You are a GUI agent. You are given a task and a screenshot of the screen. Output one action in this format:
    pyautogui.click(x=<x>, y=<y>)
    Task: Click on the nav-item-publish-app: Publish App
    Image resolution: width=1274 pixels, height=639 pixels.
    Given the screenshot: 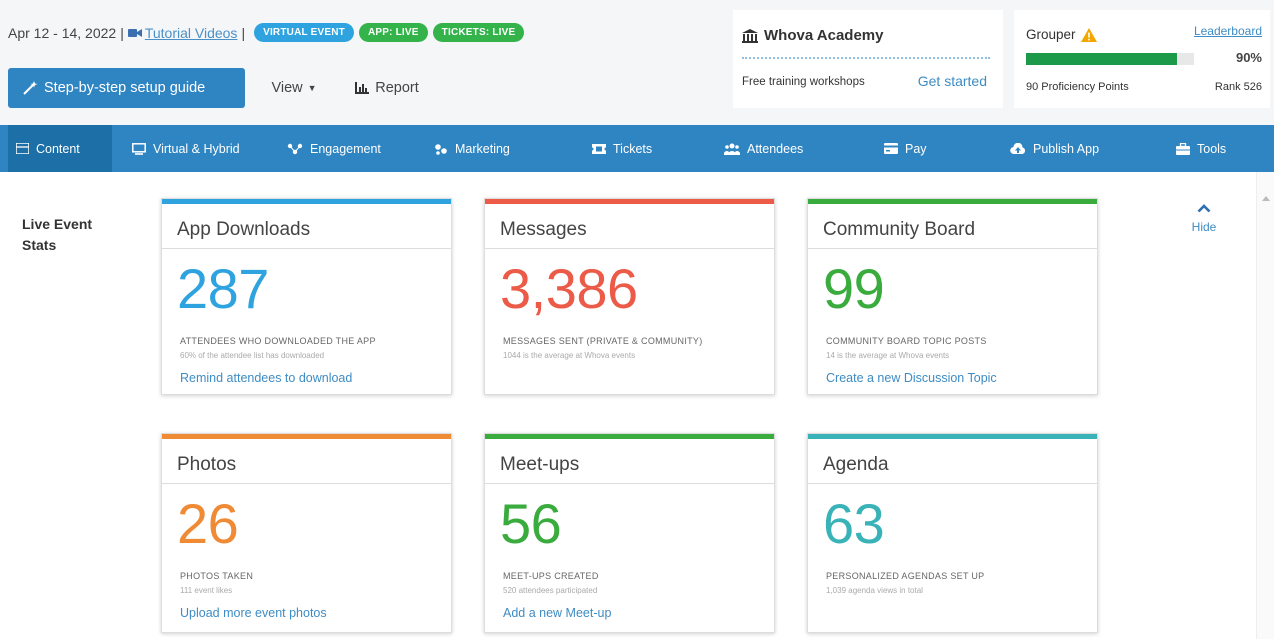 What is the action you would take?
    pyautogui.click(x=1054, y=148)
    